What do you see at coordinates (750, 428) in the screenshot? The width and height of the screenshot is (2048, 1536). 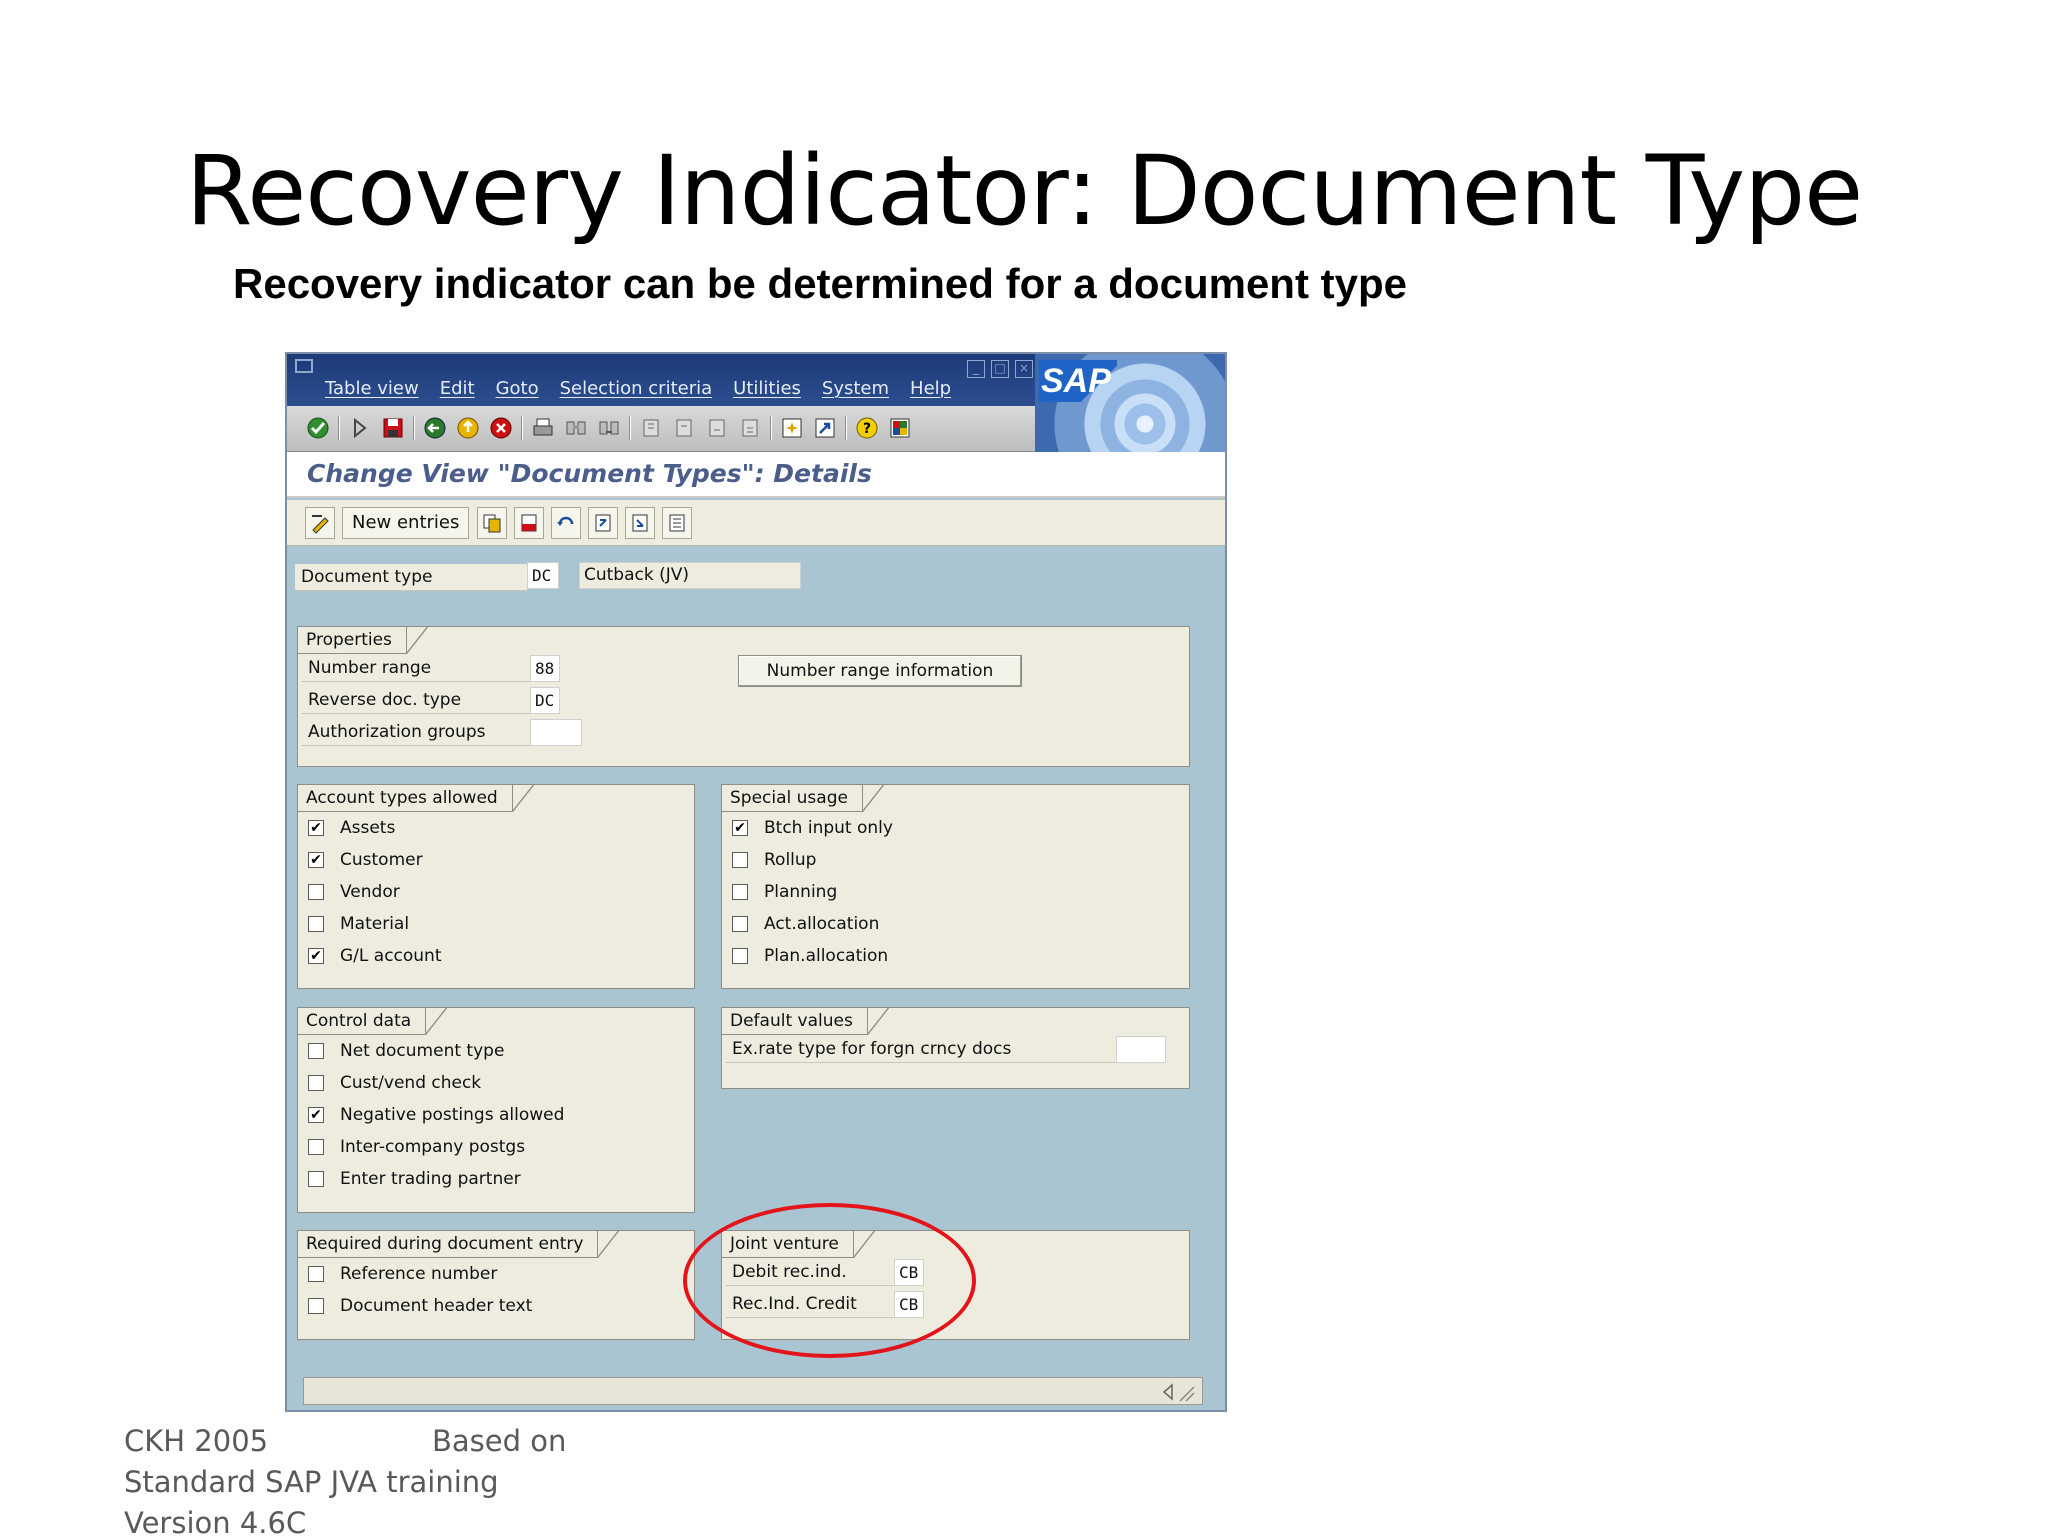 I see `last-page-icon` at bounding box center [750, 428].